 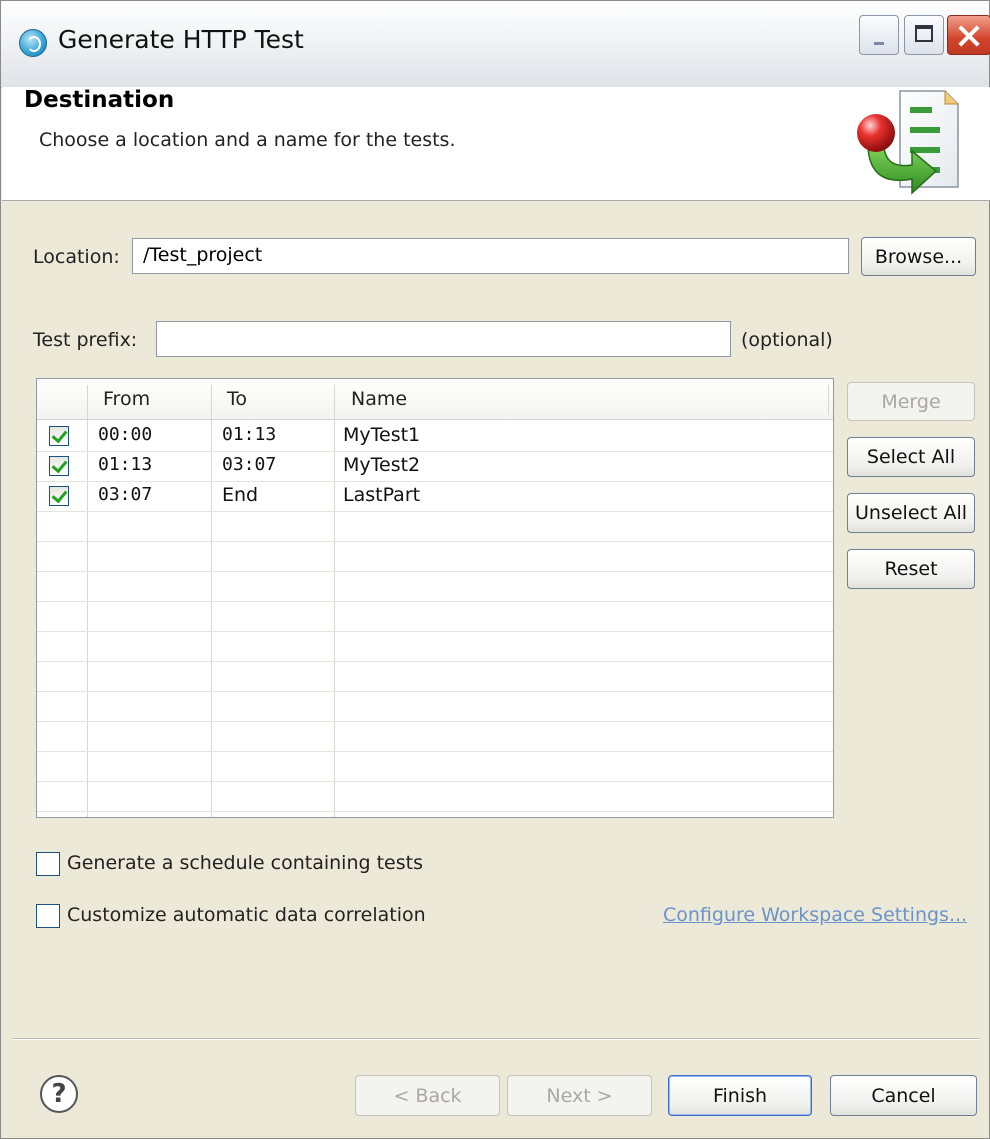 What do you see at coordinates (443, 339) in the screenshot?
I see `test-prefix-field` at bounding box center [443, 339].